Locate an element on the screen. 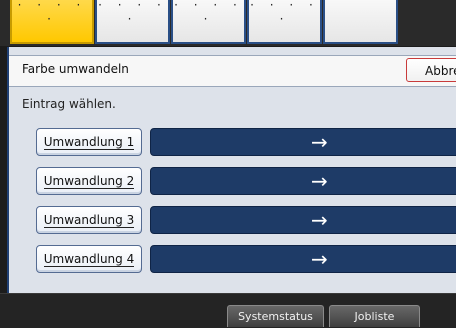 The image size is (456, 328). conversion-4-label: Umwandlung 4 is located at coordinates (89, 259).